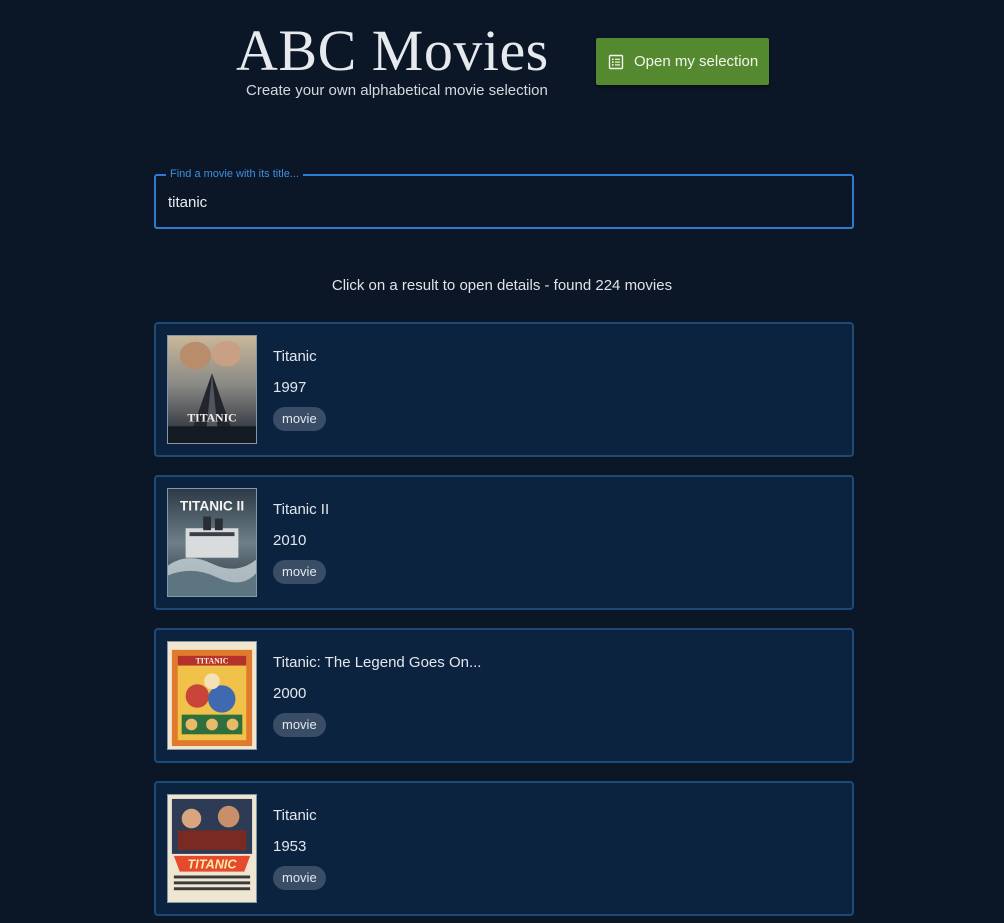 The image size is (1004, 923). Describe the element at coordinates (696, 61) in the screenshot. I see `open-selection-label: Open my selection` at that location.